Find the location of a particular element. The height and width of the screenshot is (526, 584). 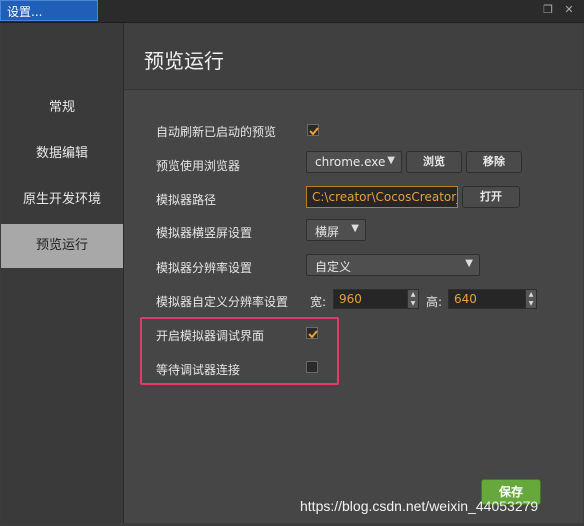

sidebar-item-preview: 预览运行 is located at coordinates (62, 246).